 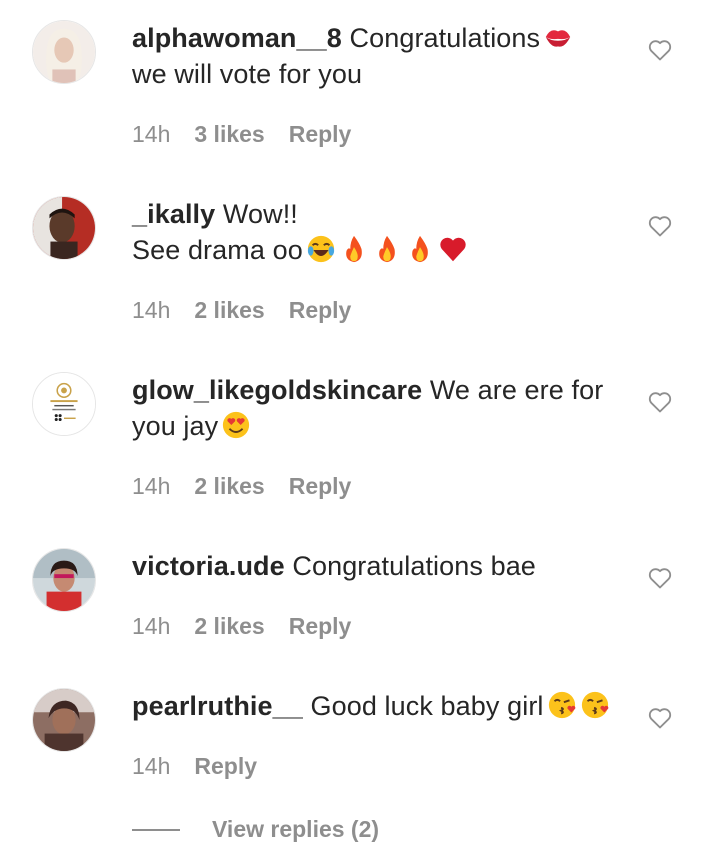 What do you see at coordinates (260, 214) in the screenshot?
I see `comment-text: Wow!!` at bounding box center [260, 214].